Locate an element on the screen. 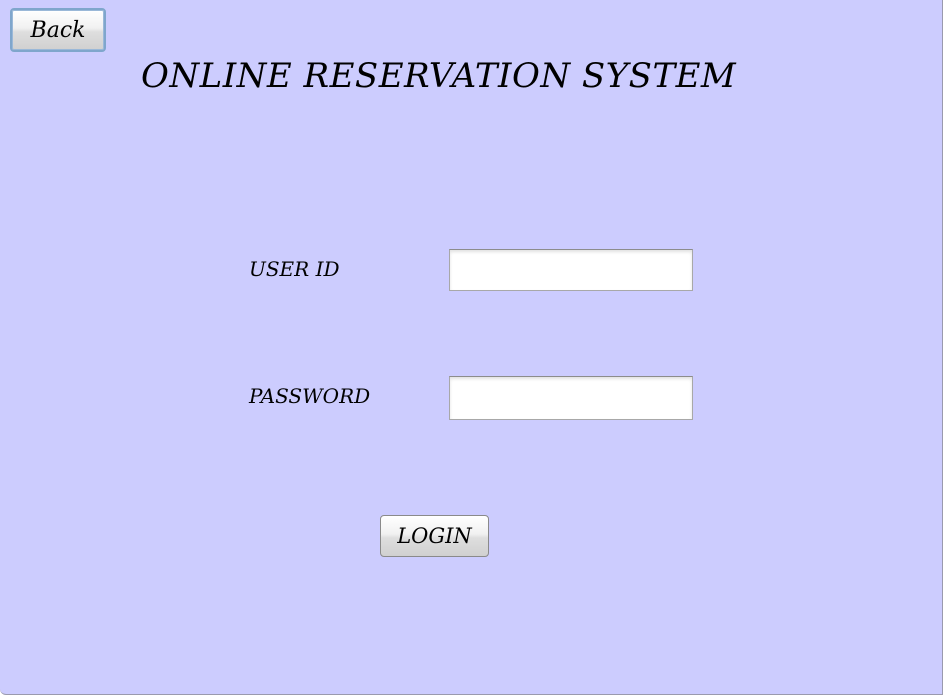  password-field is located at coordinates (571, 398).